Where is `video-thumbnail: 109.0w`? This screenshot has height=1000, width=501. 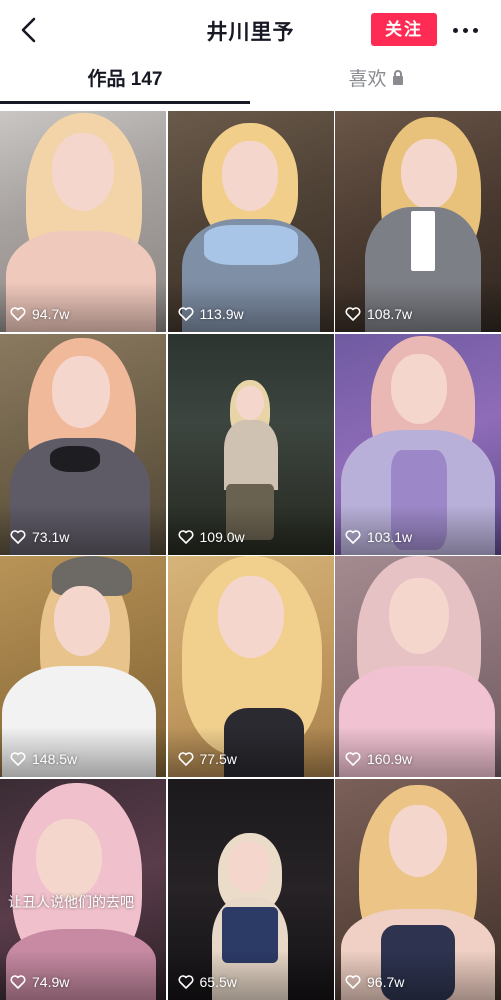
video-thumbnail: 109.0w is located at coordinates (250, 444).